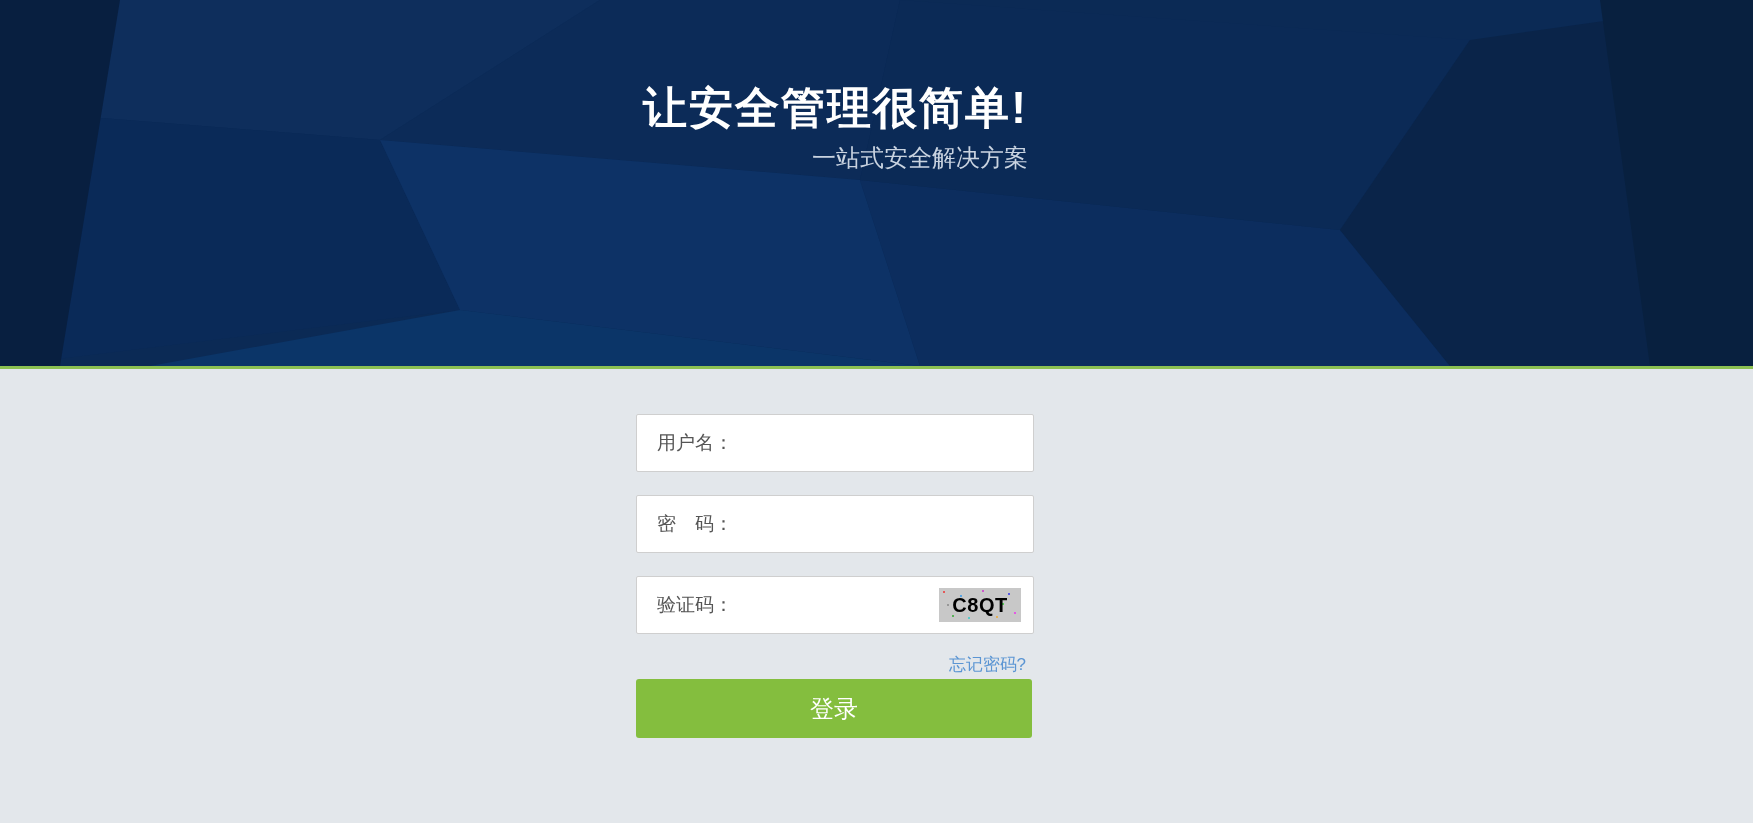 This screenshot has height=823, width=1753. I want to click on banner-subtitle: 一站式安全解决方案, so click(920, 158).